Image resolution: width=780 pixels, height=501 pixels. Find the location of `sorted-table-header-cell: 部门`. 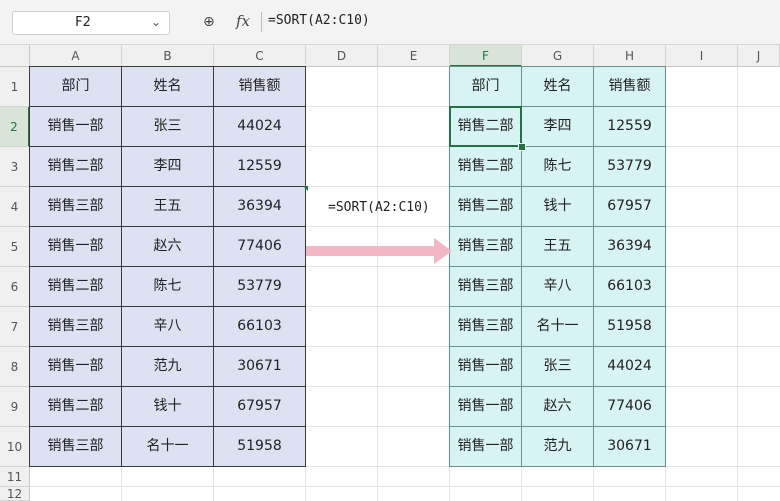

sorted-table-header-cell: 部门 is located at coordinates (485, 86).